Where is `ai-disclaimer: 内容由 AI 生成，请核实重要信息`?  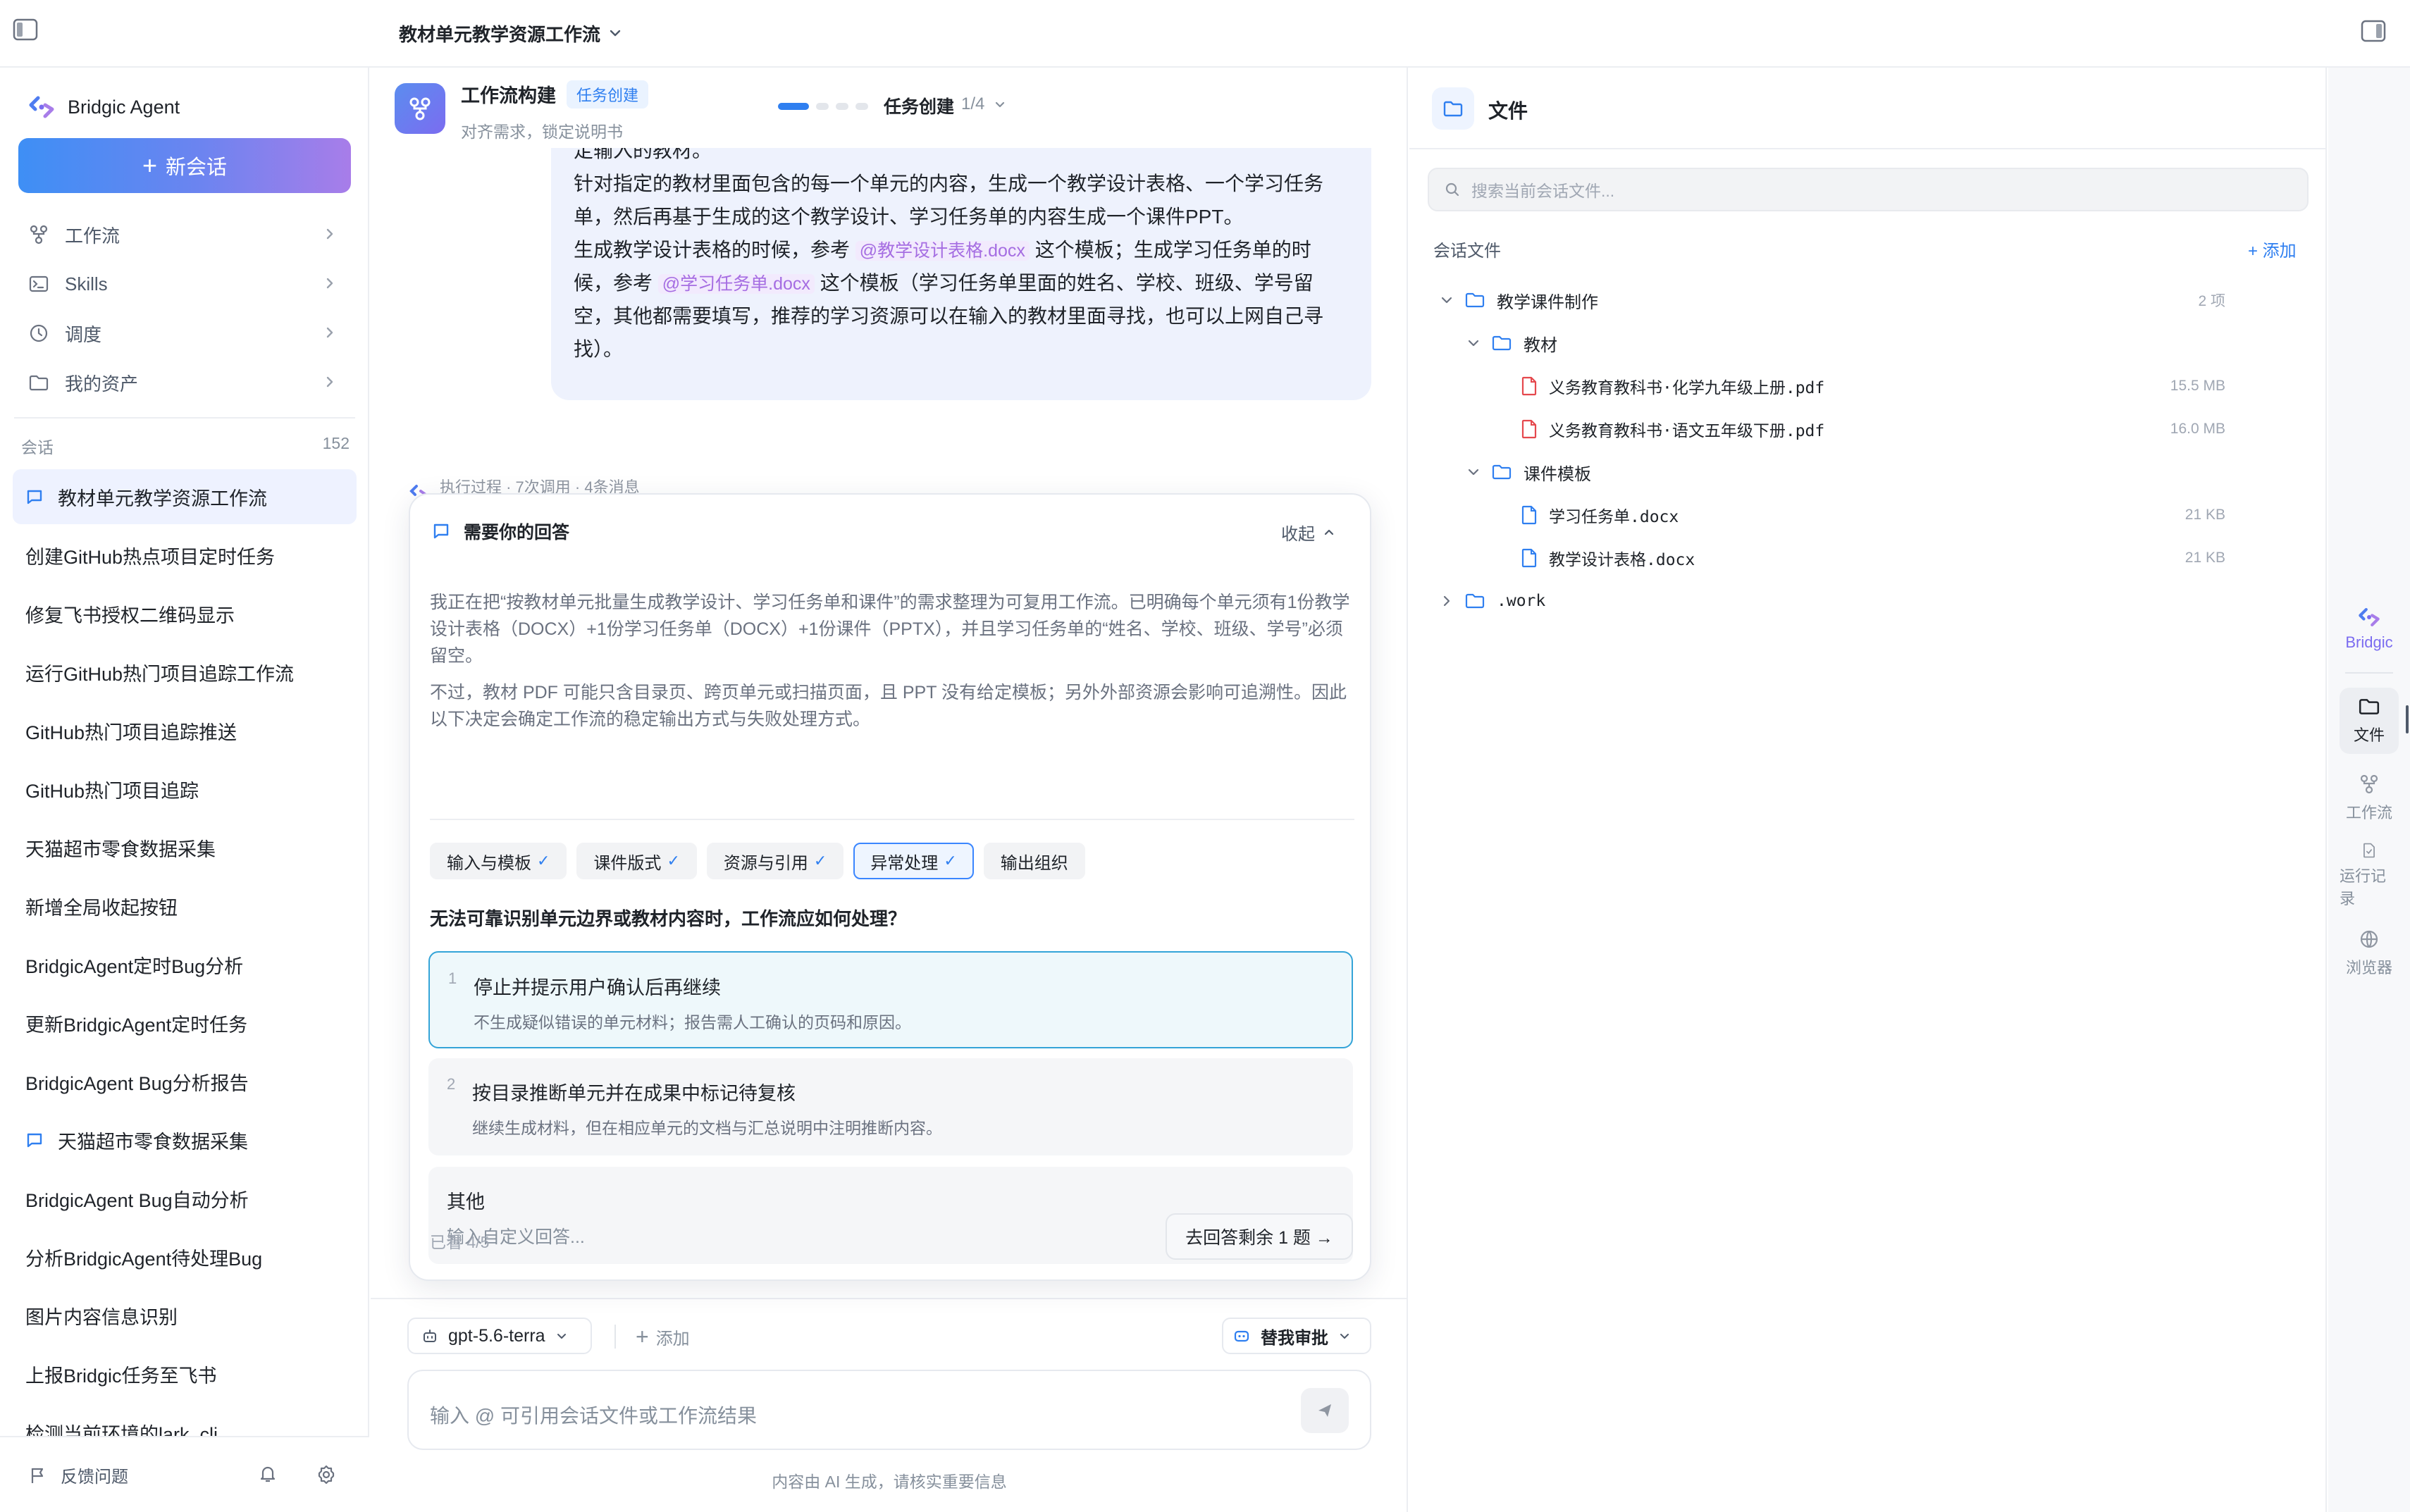 ai-disclaimer: 内容由 AI 生成，请核实重要信息 is located at coordinates (889, 1482).